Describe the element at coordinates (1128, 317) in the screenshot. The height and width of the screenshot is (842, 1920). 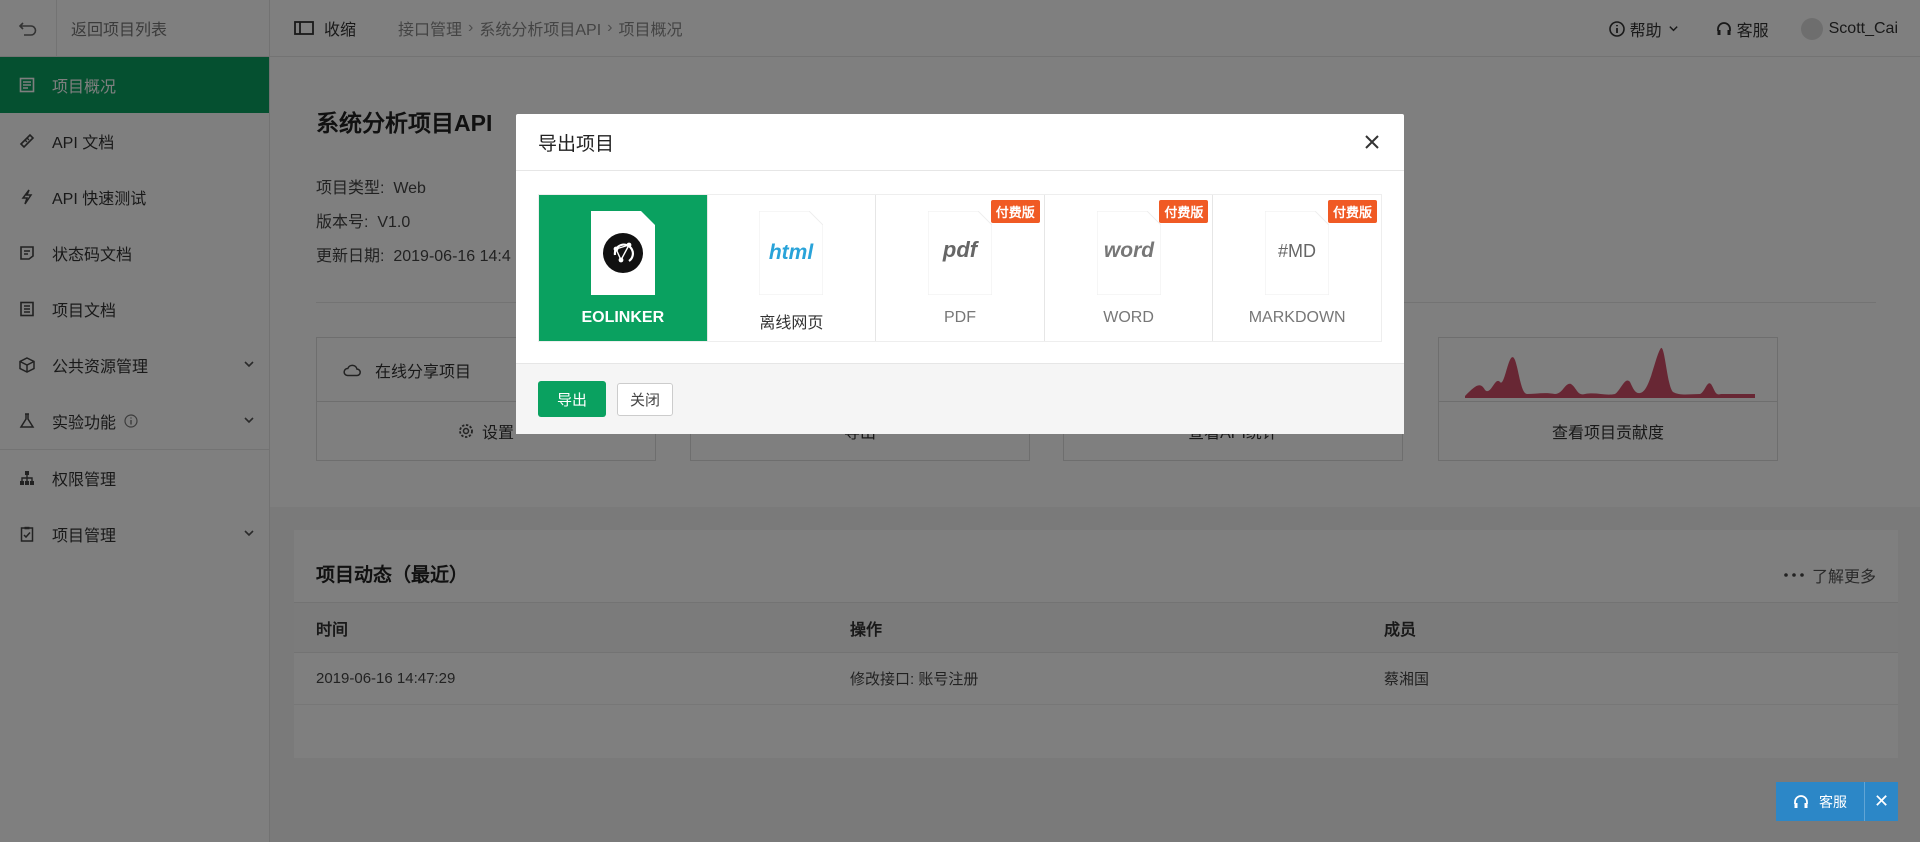
I see `format-label: WORD` at that location.